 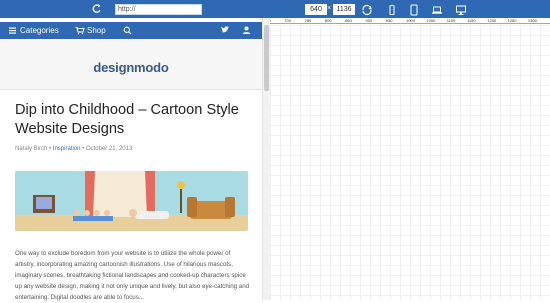 What do you see at coordinates (410, 20) in the screenshot?
I see `ruler-label: 1000` at bounding box center [410, 20].